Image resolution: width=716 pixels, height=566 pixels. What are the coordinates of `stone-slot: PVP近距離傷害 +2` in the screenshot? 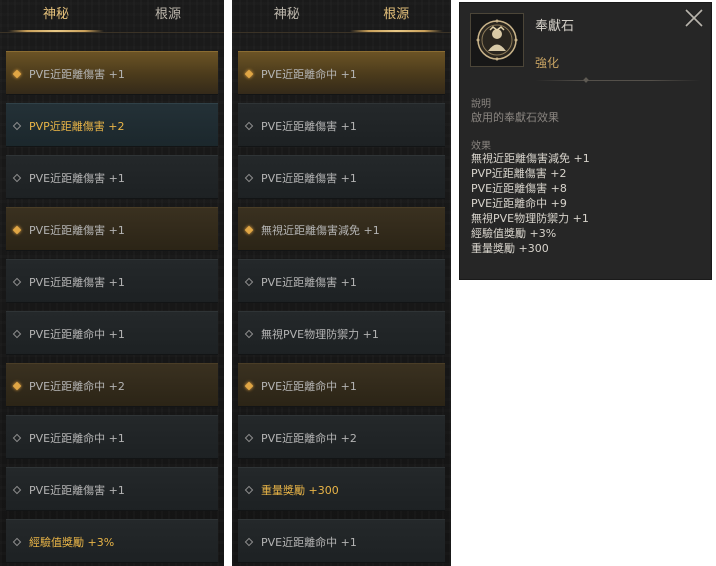 It's located at (112, 125).